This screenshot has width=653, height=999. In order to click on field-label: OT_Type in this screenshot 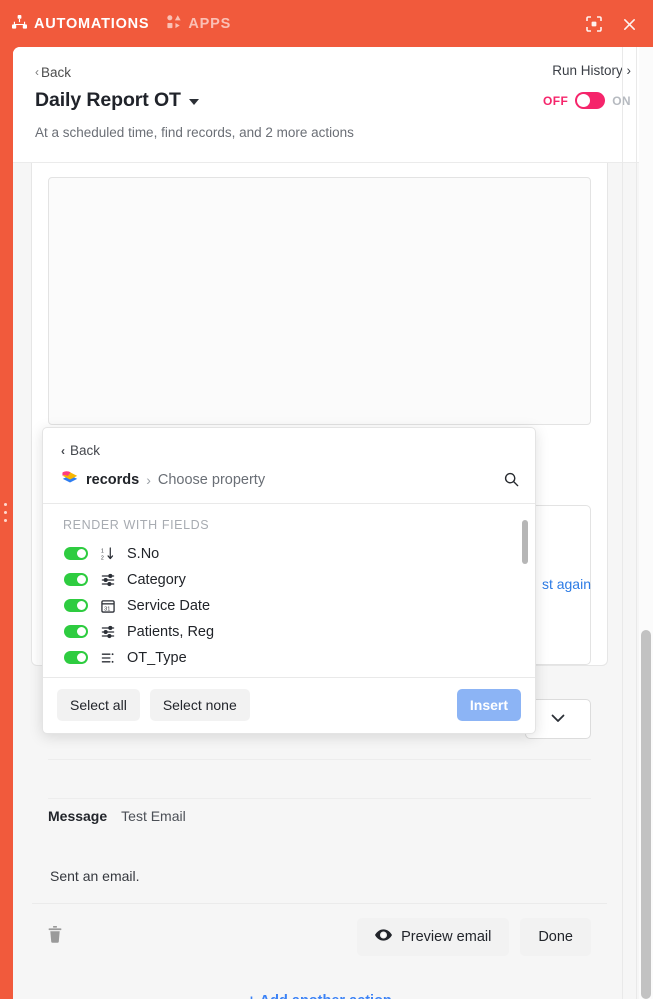, I will do `click(157, 657)`.